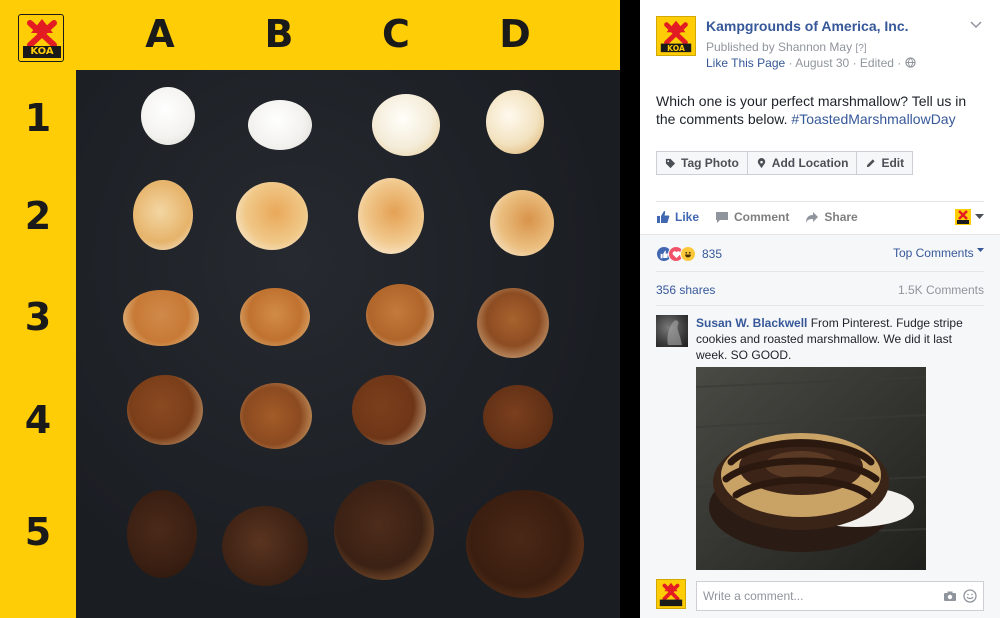 Image resolution: width=1000 pixels, height=618 pixels. What do you see at coordinates (779, 47) in the screenshot?
I see `published-by-text: Published by Shannon May` at bounding box center [779, 47].